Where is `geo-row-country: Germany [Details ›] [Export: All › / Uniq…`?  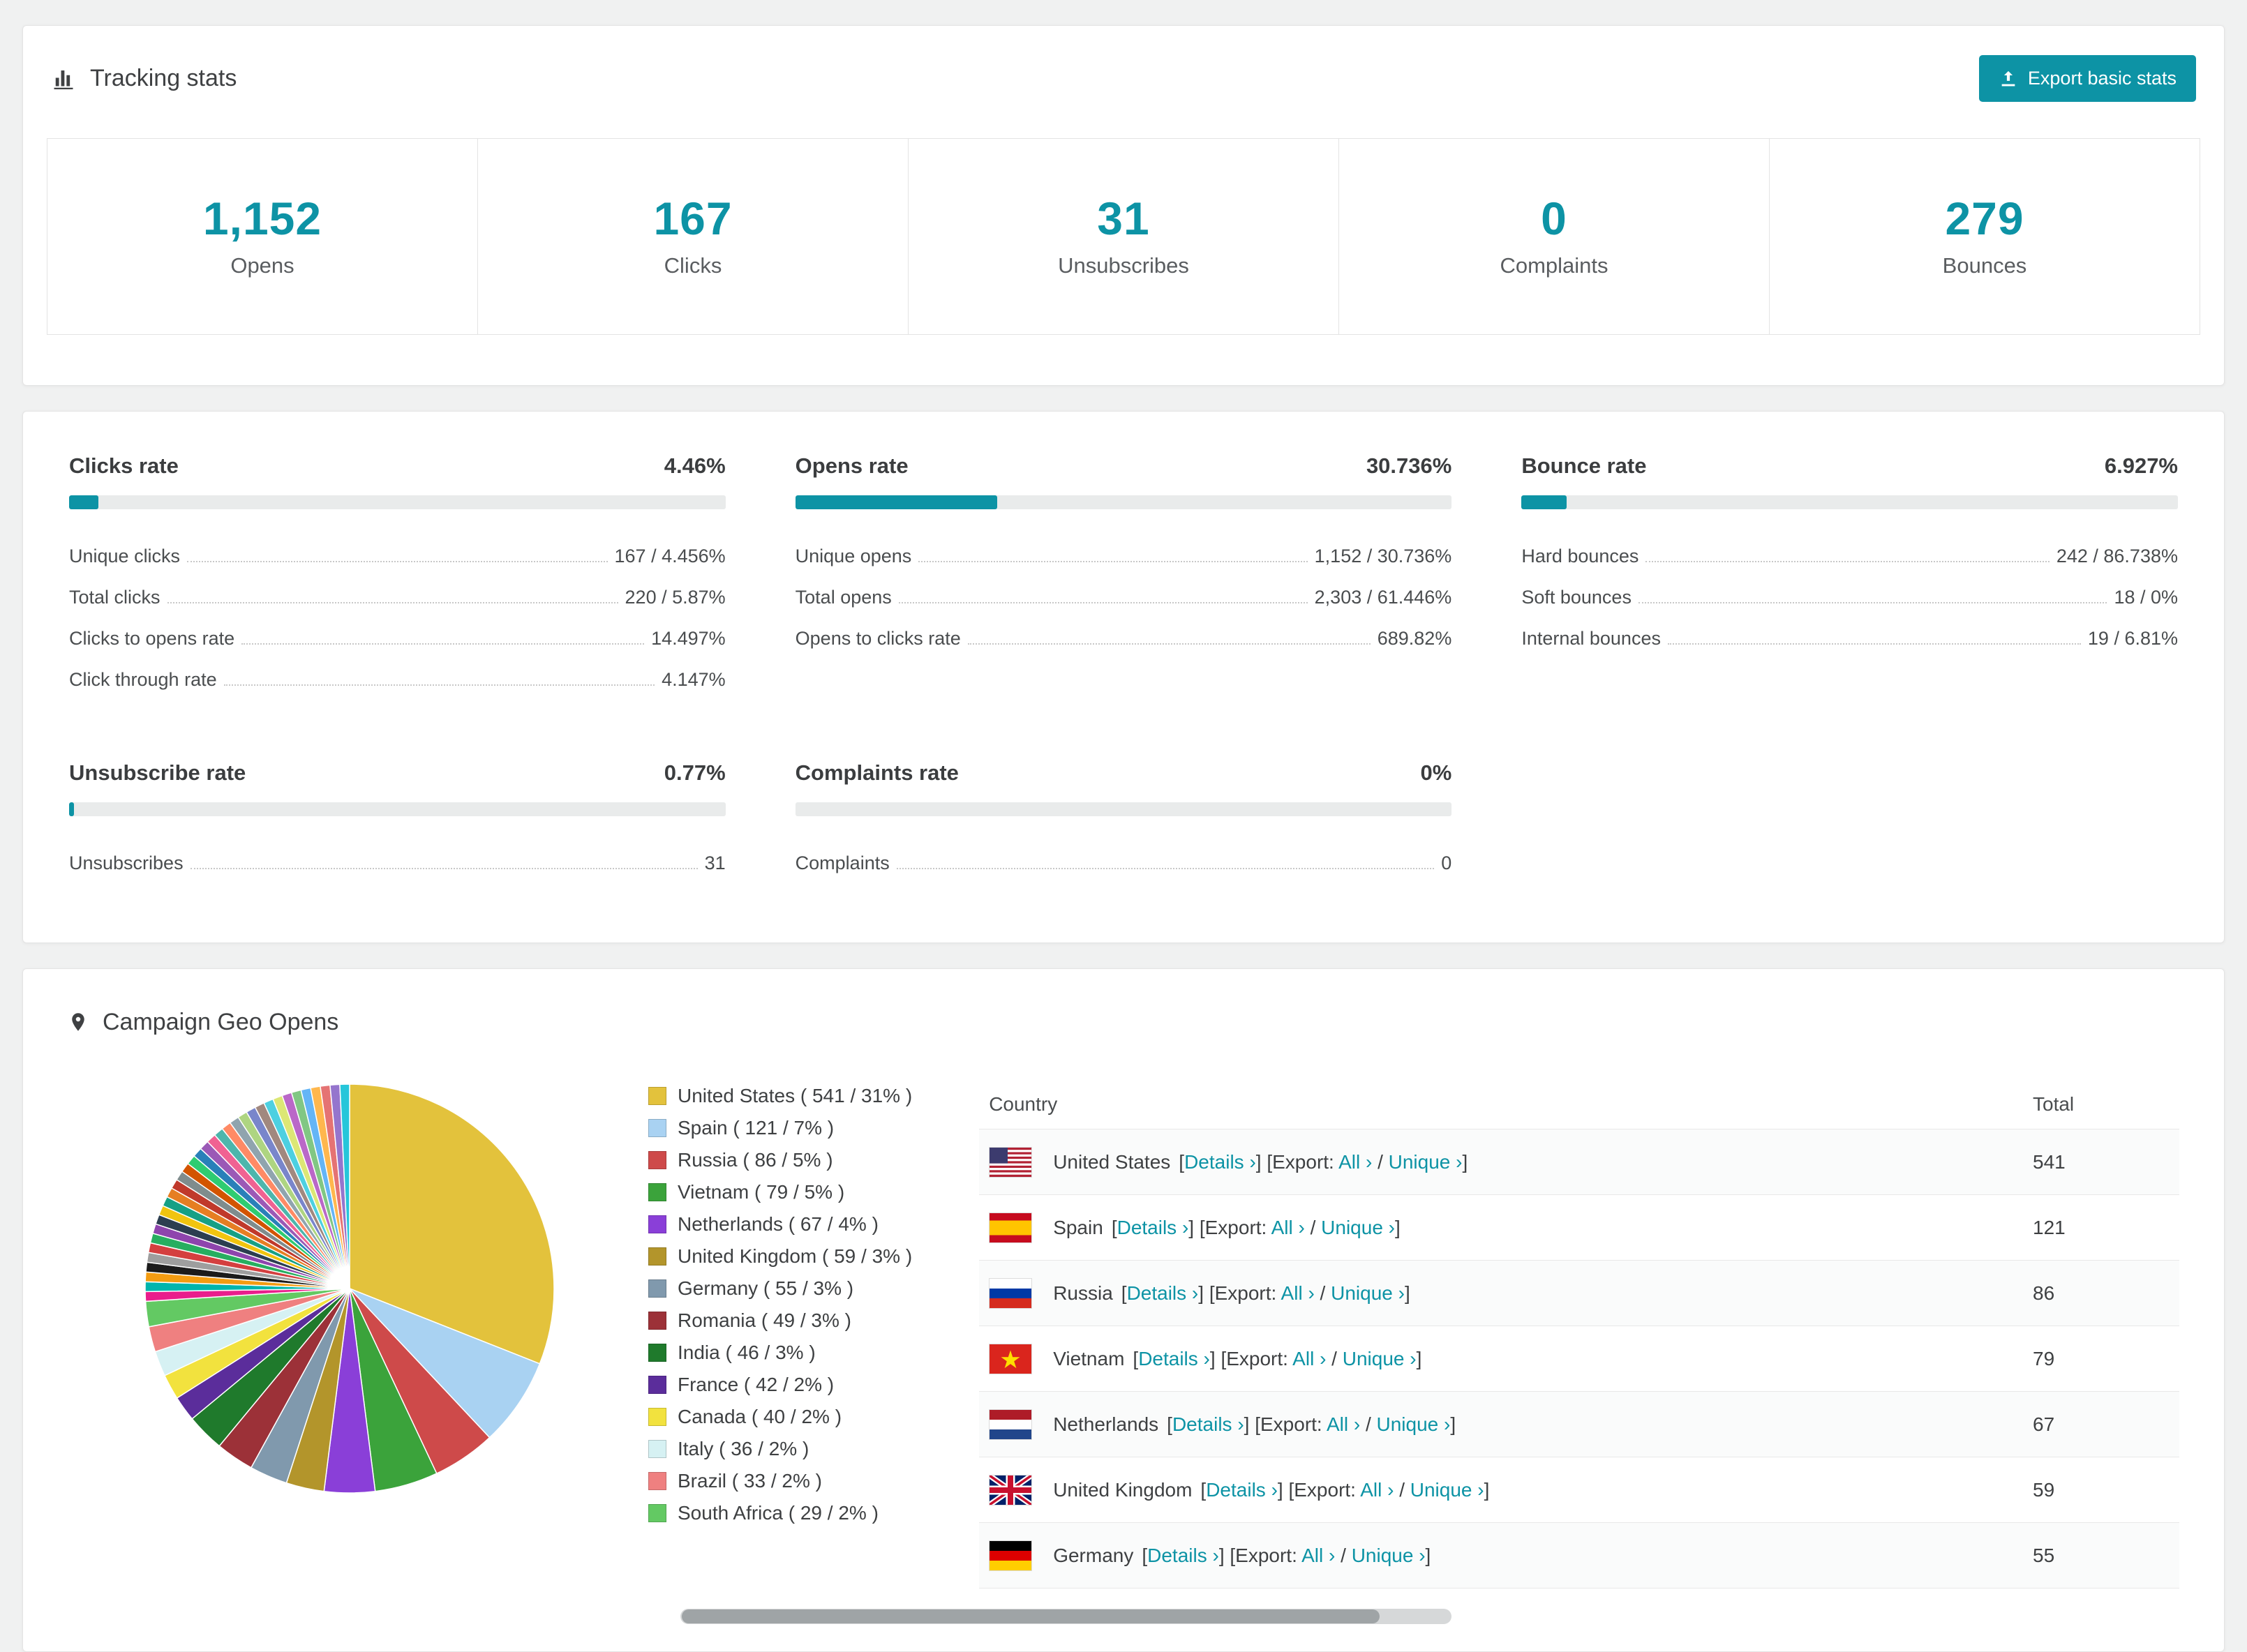 geo-row-country: Germany [Details ›] [Export: All › / Uniq… is located at coordinates (1506, 1555).